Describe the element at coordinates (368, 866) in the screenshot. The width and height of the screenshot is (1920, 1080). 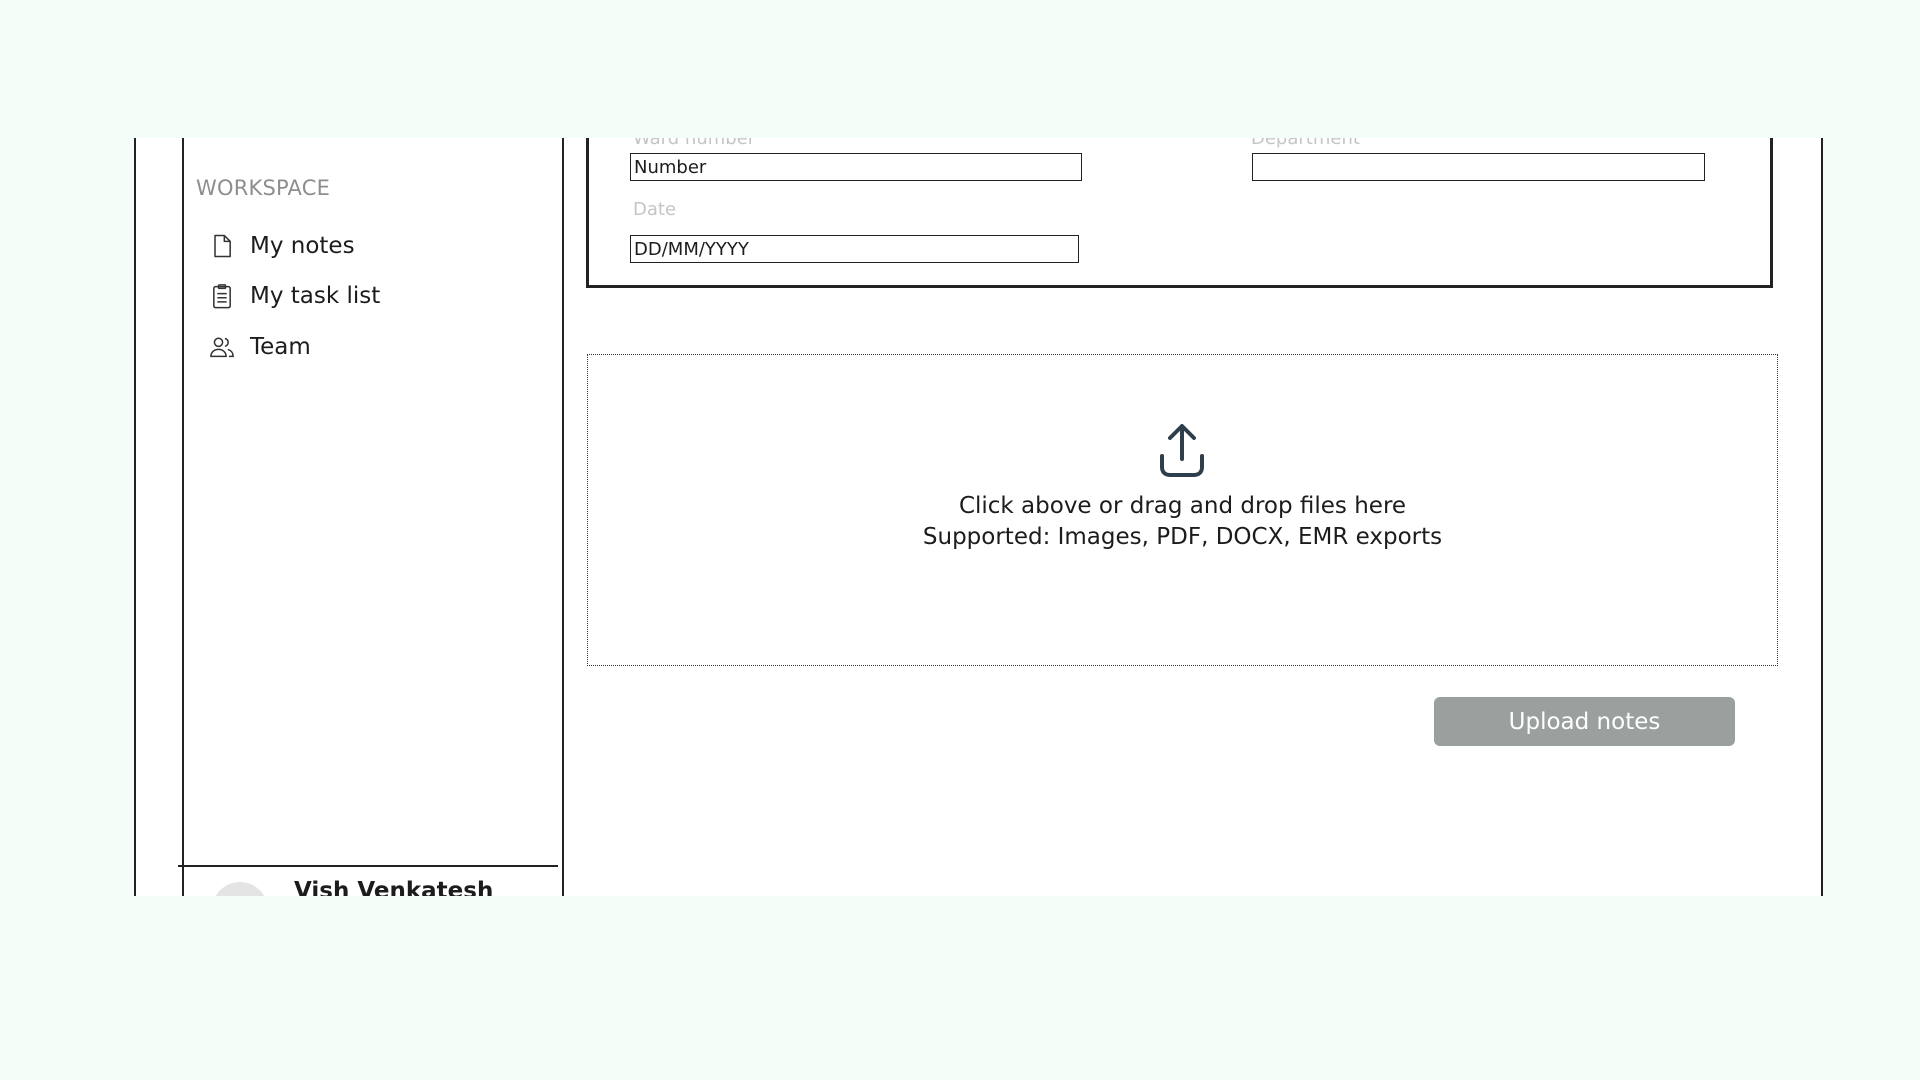
I see `sidebar-divider` at that location.